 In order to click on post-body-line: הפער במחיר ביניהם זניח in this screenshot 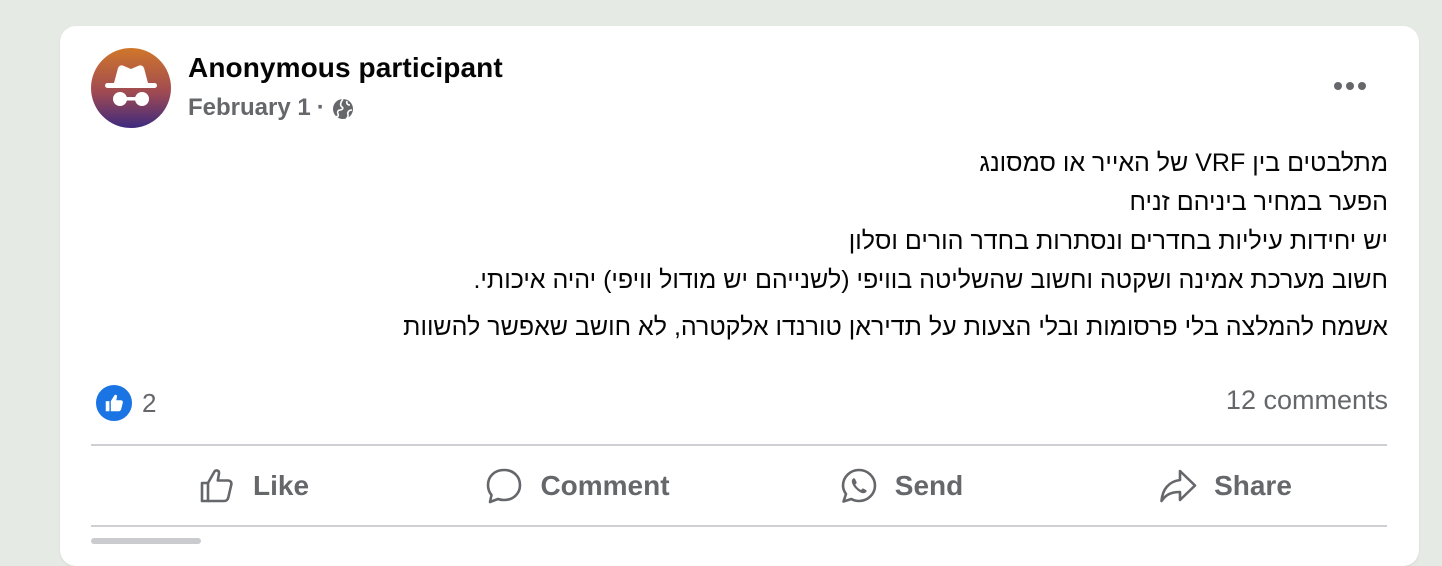, I will do `click(1259, 202)`.